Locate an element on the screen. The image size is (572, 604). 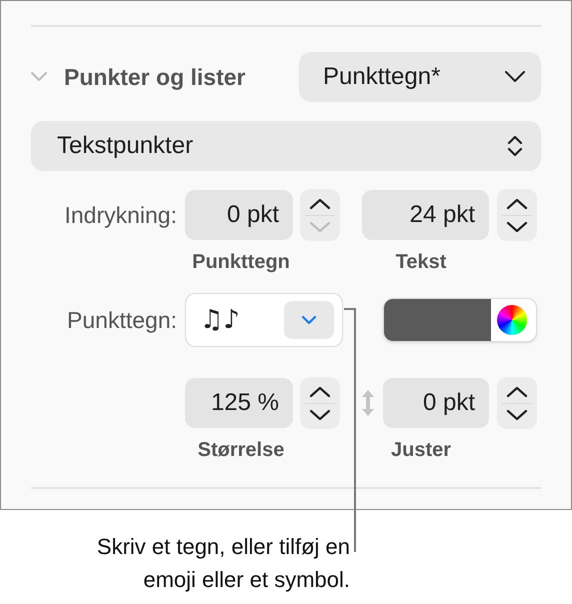
caption: Punkttegn is located at coordinates (241, 262).